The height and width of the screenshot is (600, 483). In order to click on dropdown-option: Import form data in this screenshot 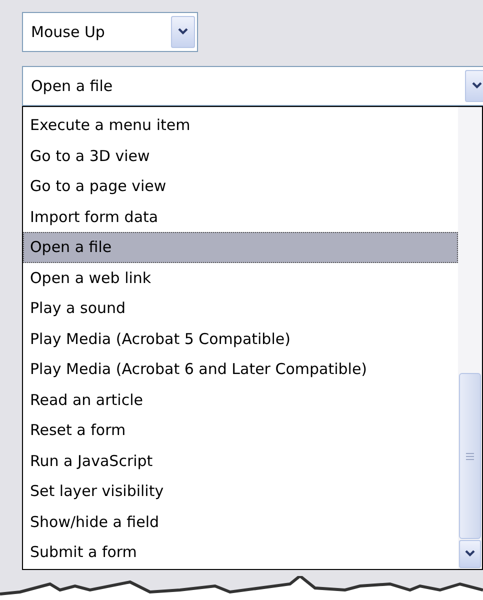, I will do `click(240, 217)`.